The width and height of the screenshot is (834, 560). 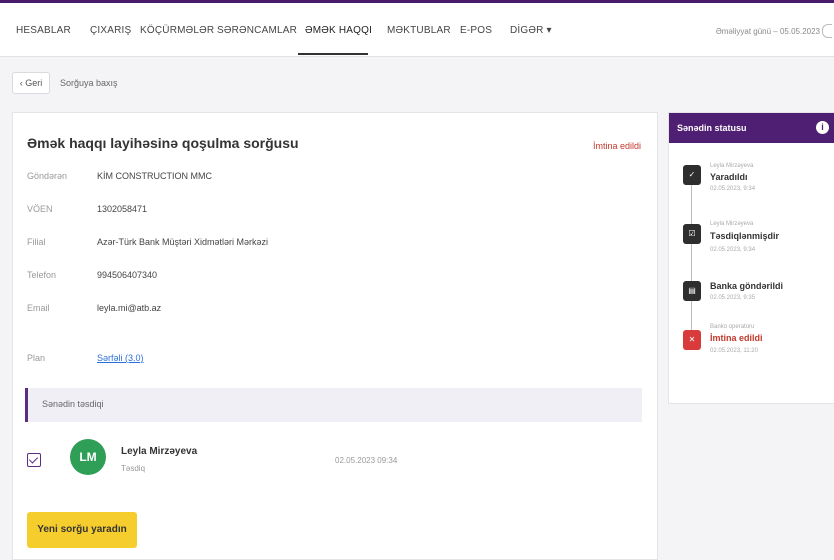 I want to click on status-badge: İmtina edildi, so click(x=616, y=146).